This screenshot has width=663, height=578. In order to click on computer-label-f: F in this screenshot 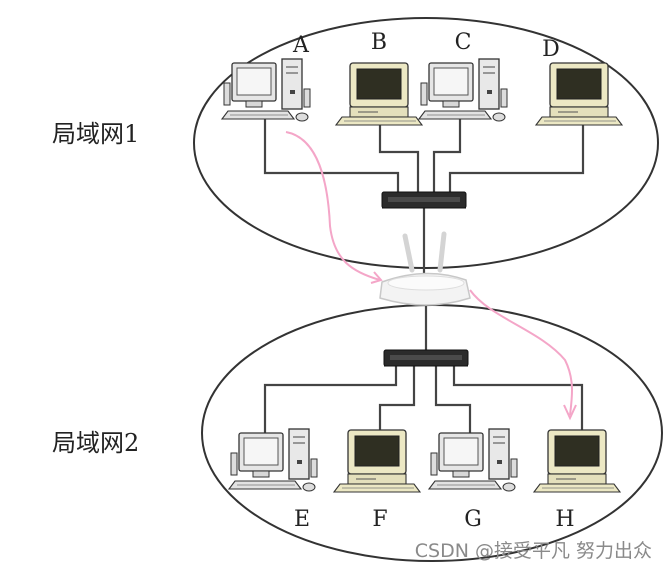, I will do `click(379, 519)`.